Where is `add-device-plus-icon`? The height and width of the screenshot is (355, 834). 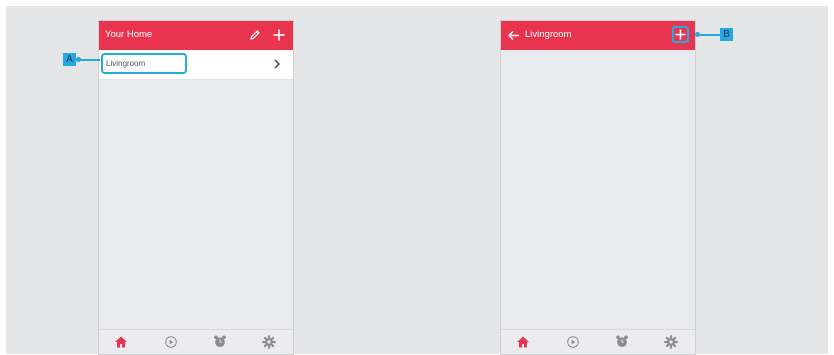 add-device-plus-icon is located at coordinates (680, 34).